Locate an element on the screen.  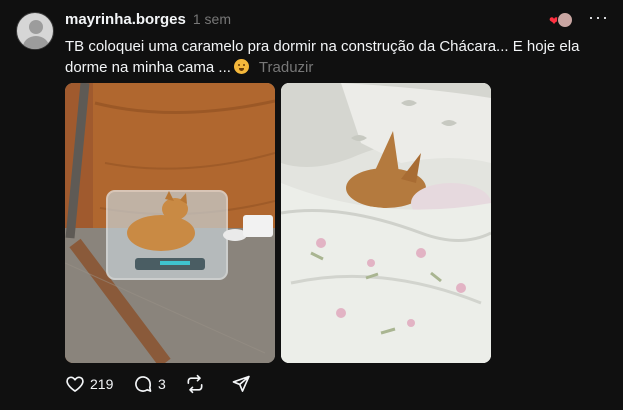
reply-button: 3 is located at coordinates (159, 384).